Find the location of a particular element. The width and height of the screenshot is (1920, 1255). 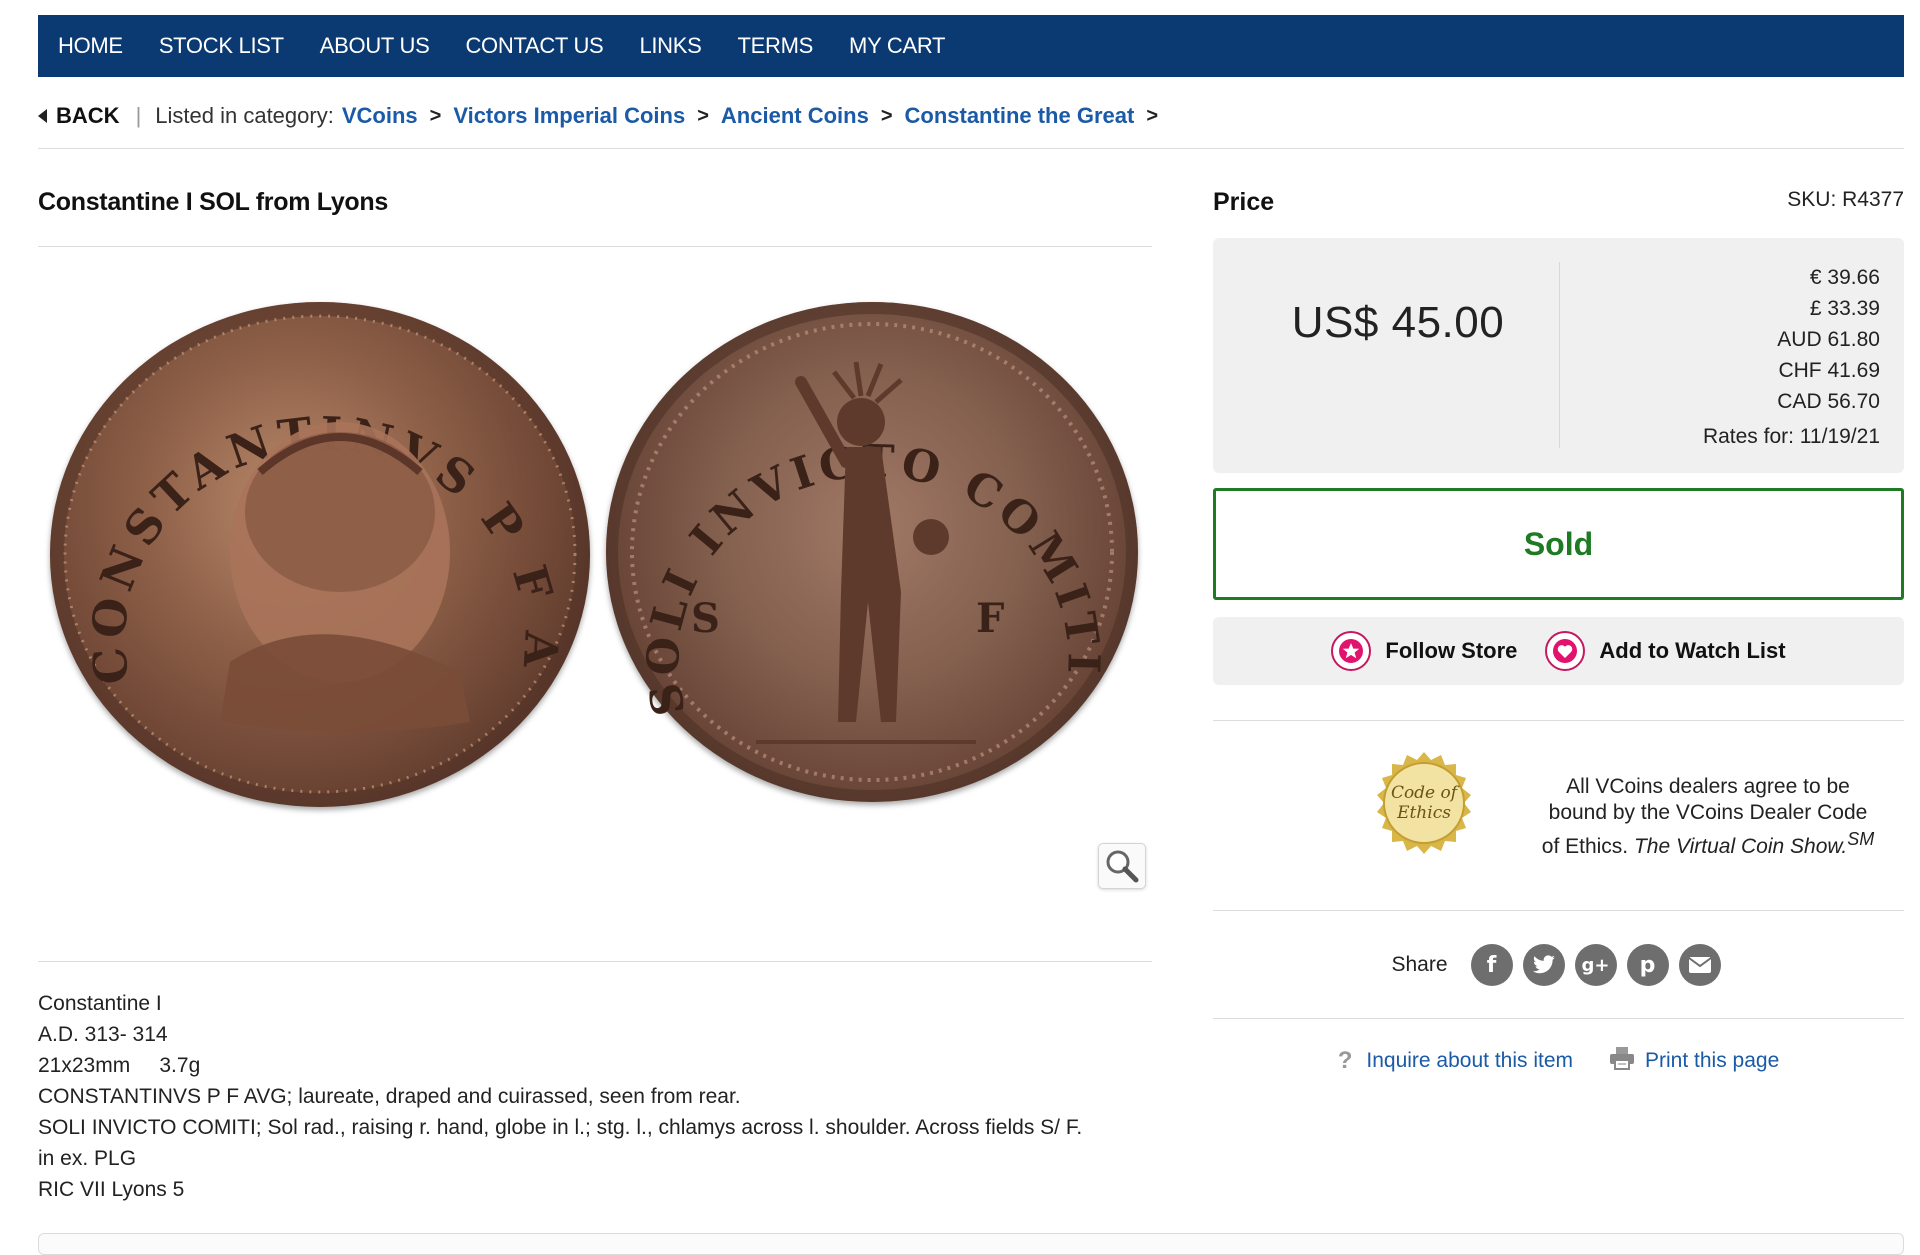

zoom-button is located at coordinates (1122, 866).